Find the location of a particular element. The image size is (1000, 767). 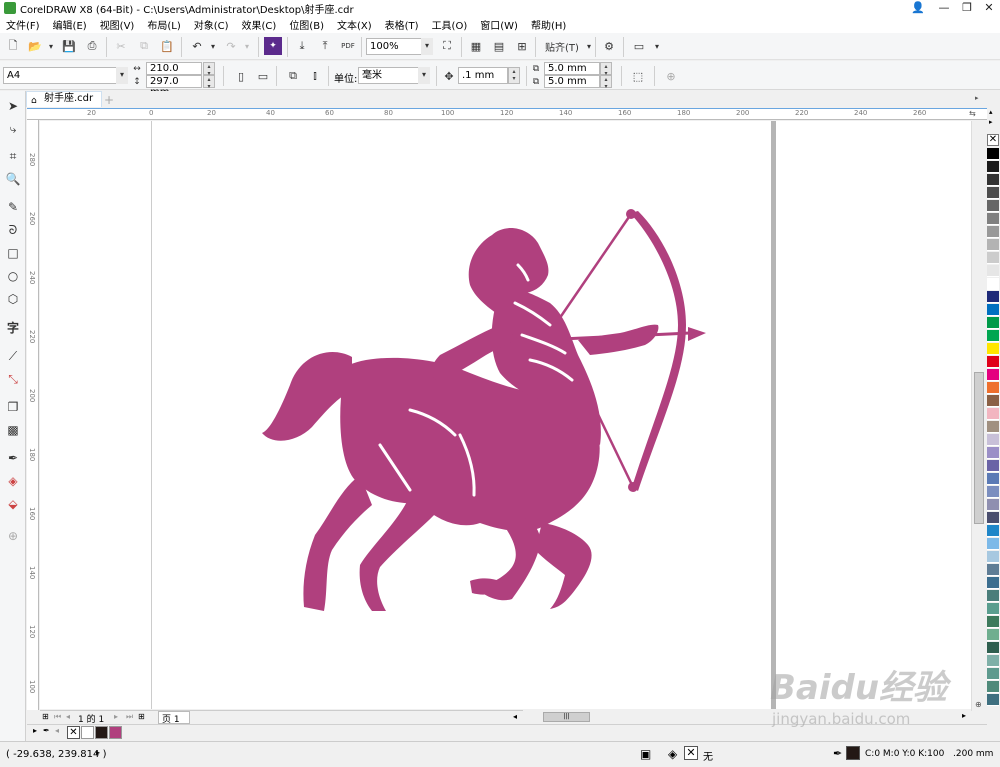

add-page-before-icon: ⊞ is located at coordinates (45, 716).